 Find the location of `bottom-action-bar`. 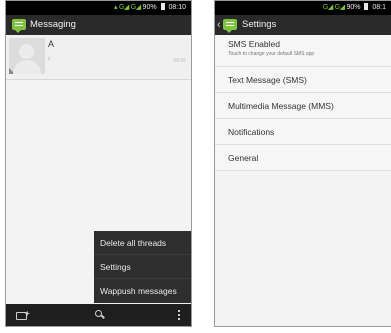

bottom-action-bar is located at coordinates (98, 315).